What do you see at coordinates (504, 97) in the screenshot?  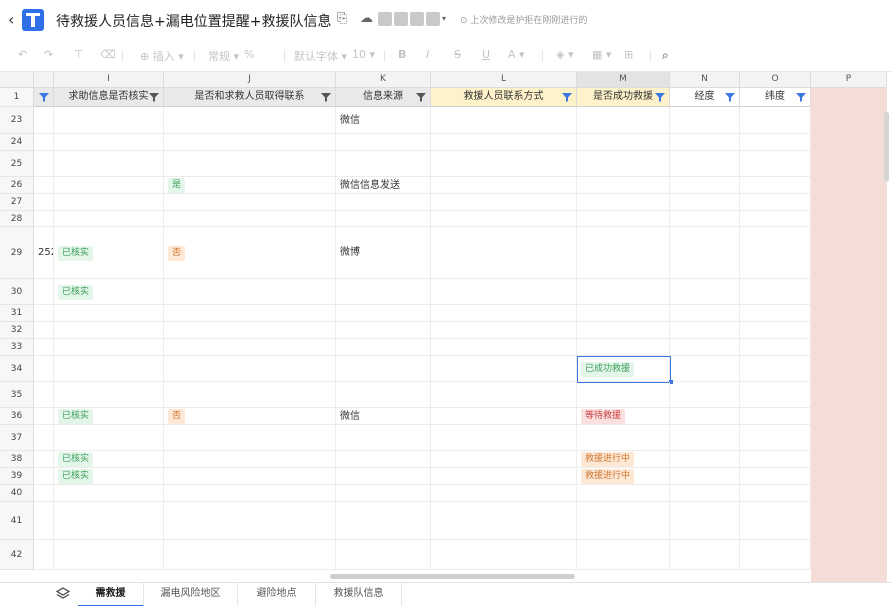 I see `header-cell: 救援人员联系方式` at bounding box center [504, 97].